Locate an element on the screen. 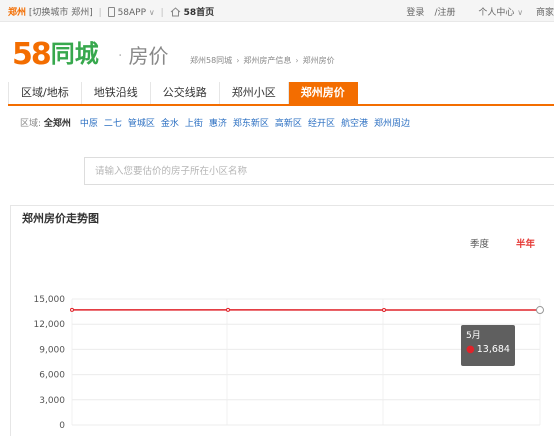  chart-title: 郑州房价走势图 is located at coordinates (60, 218).